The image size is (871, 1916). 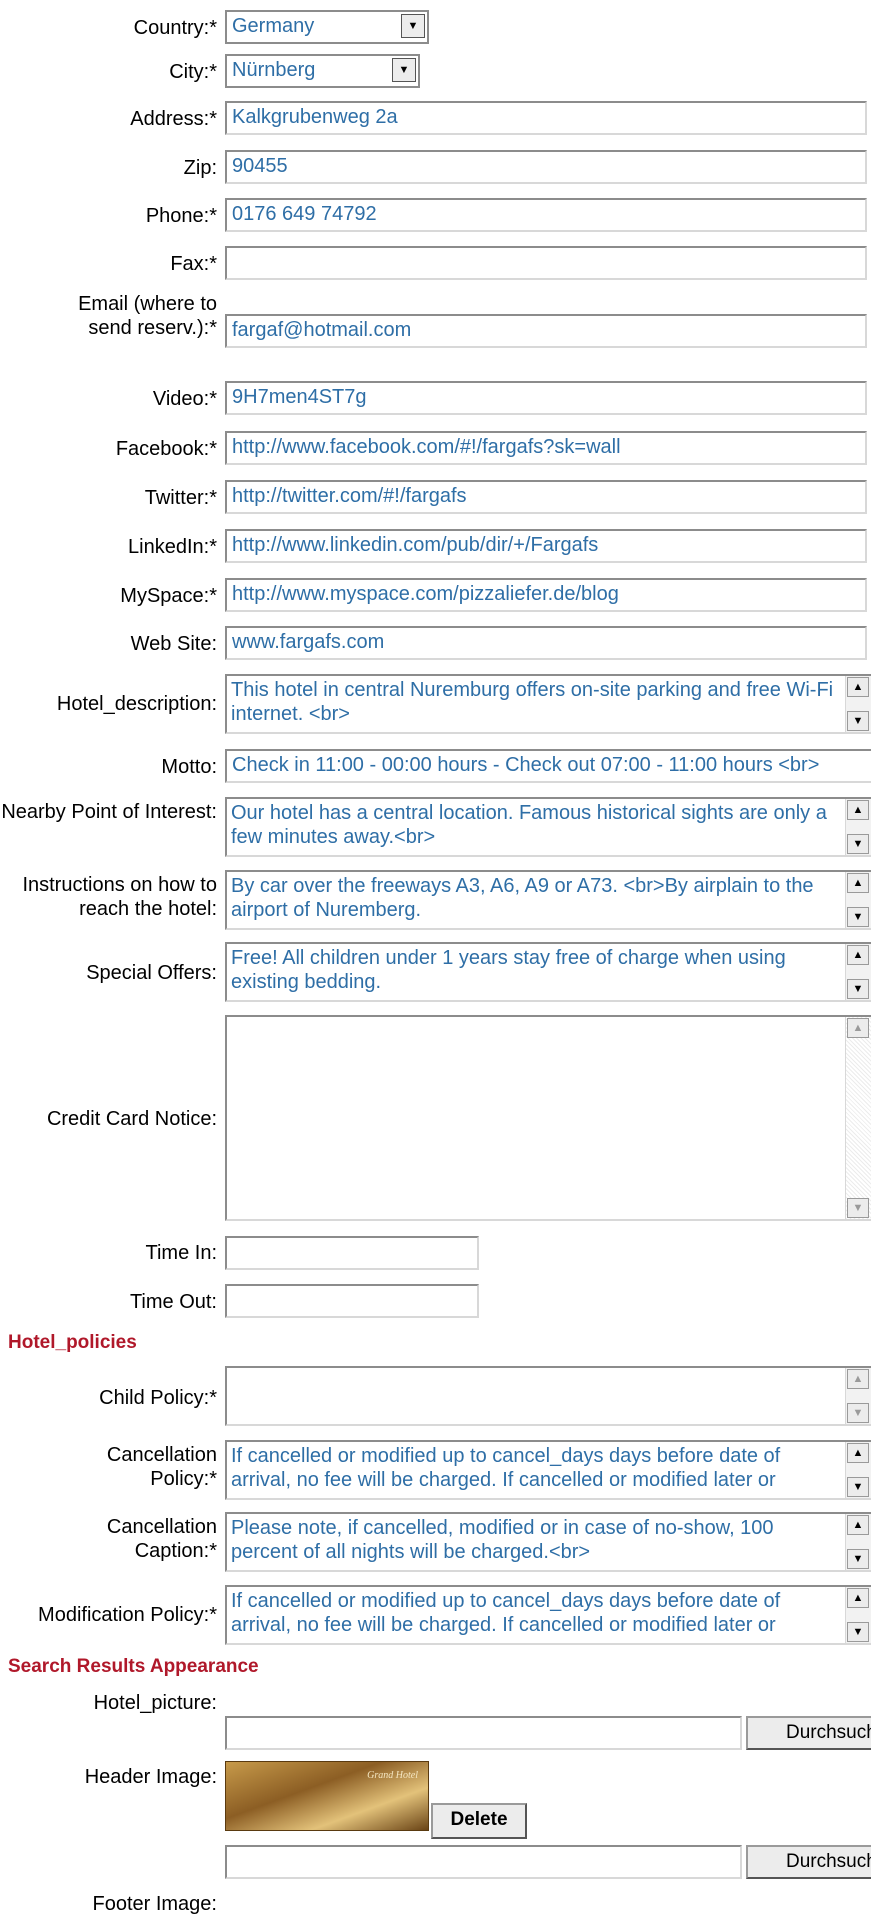 I want to click on nearby-label: Nearby Point of Interest:, so click(x=109, y=812).